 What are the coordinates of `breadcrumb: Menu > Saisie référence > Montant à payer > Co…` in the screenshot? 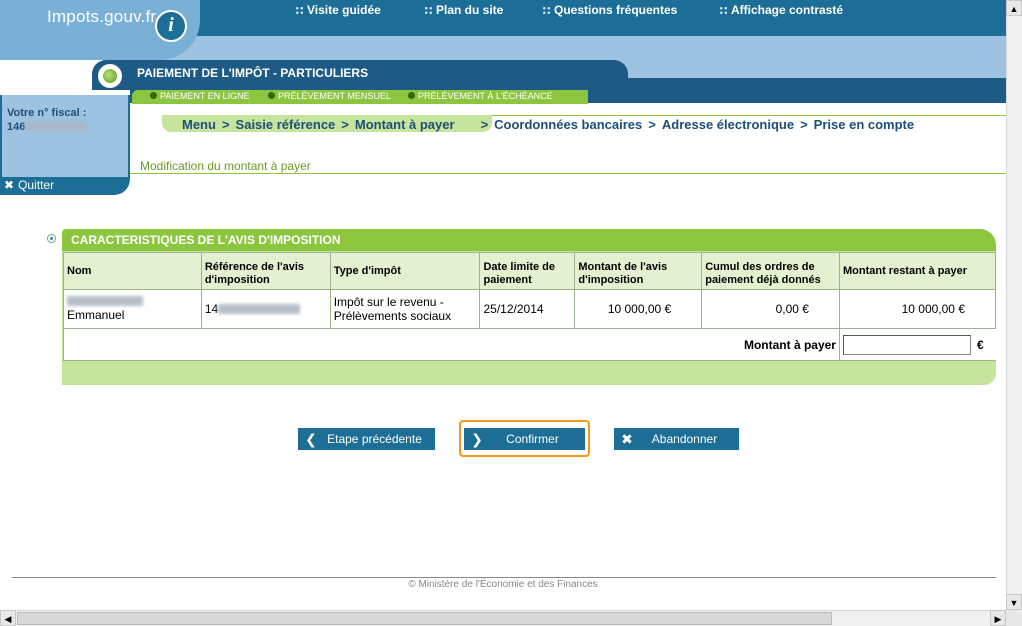 It's located at (548, 124).